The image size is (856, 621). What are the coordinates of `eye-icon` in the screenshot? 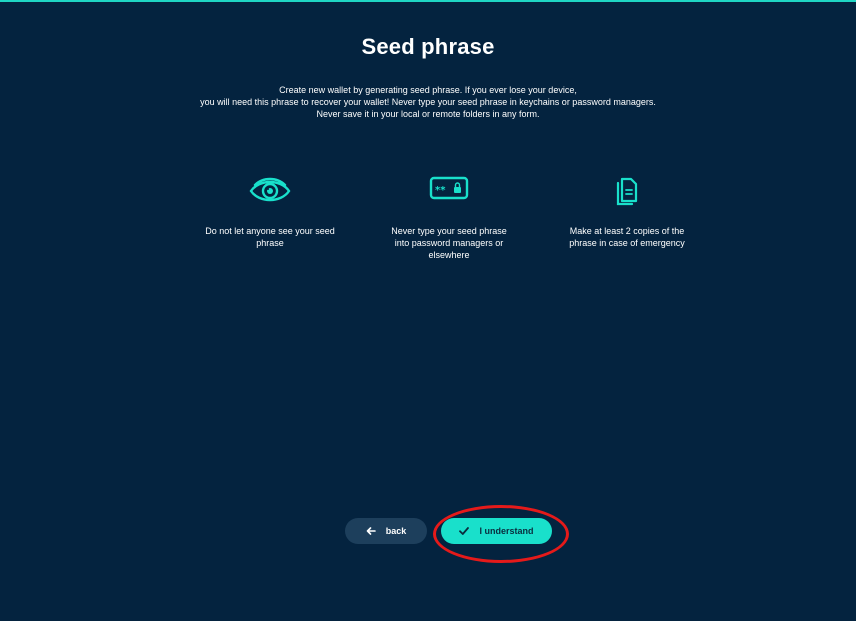 It's located at (270, 189).